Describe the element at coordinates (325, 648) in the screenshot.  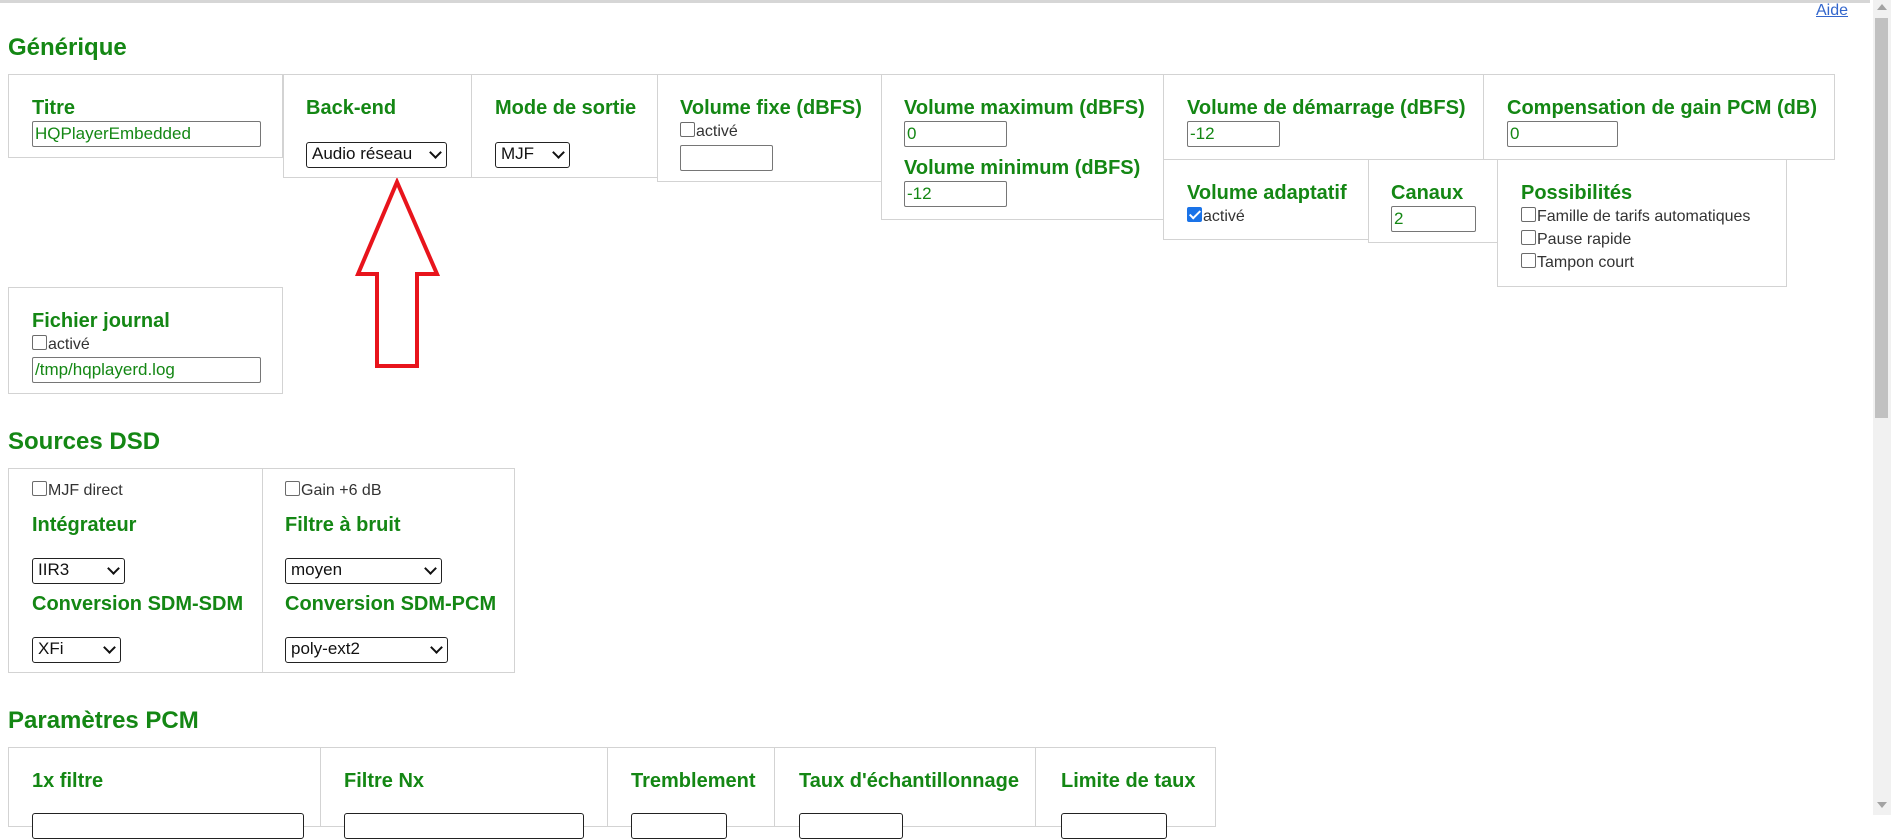
I see `sdm-pcm-select-value: poly-ext2` at that location.